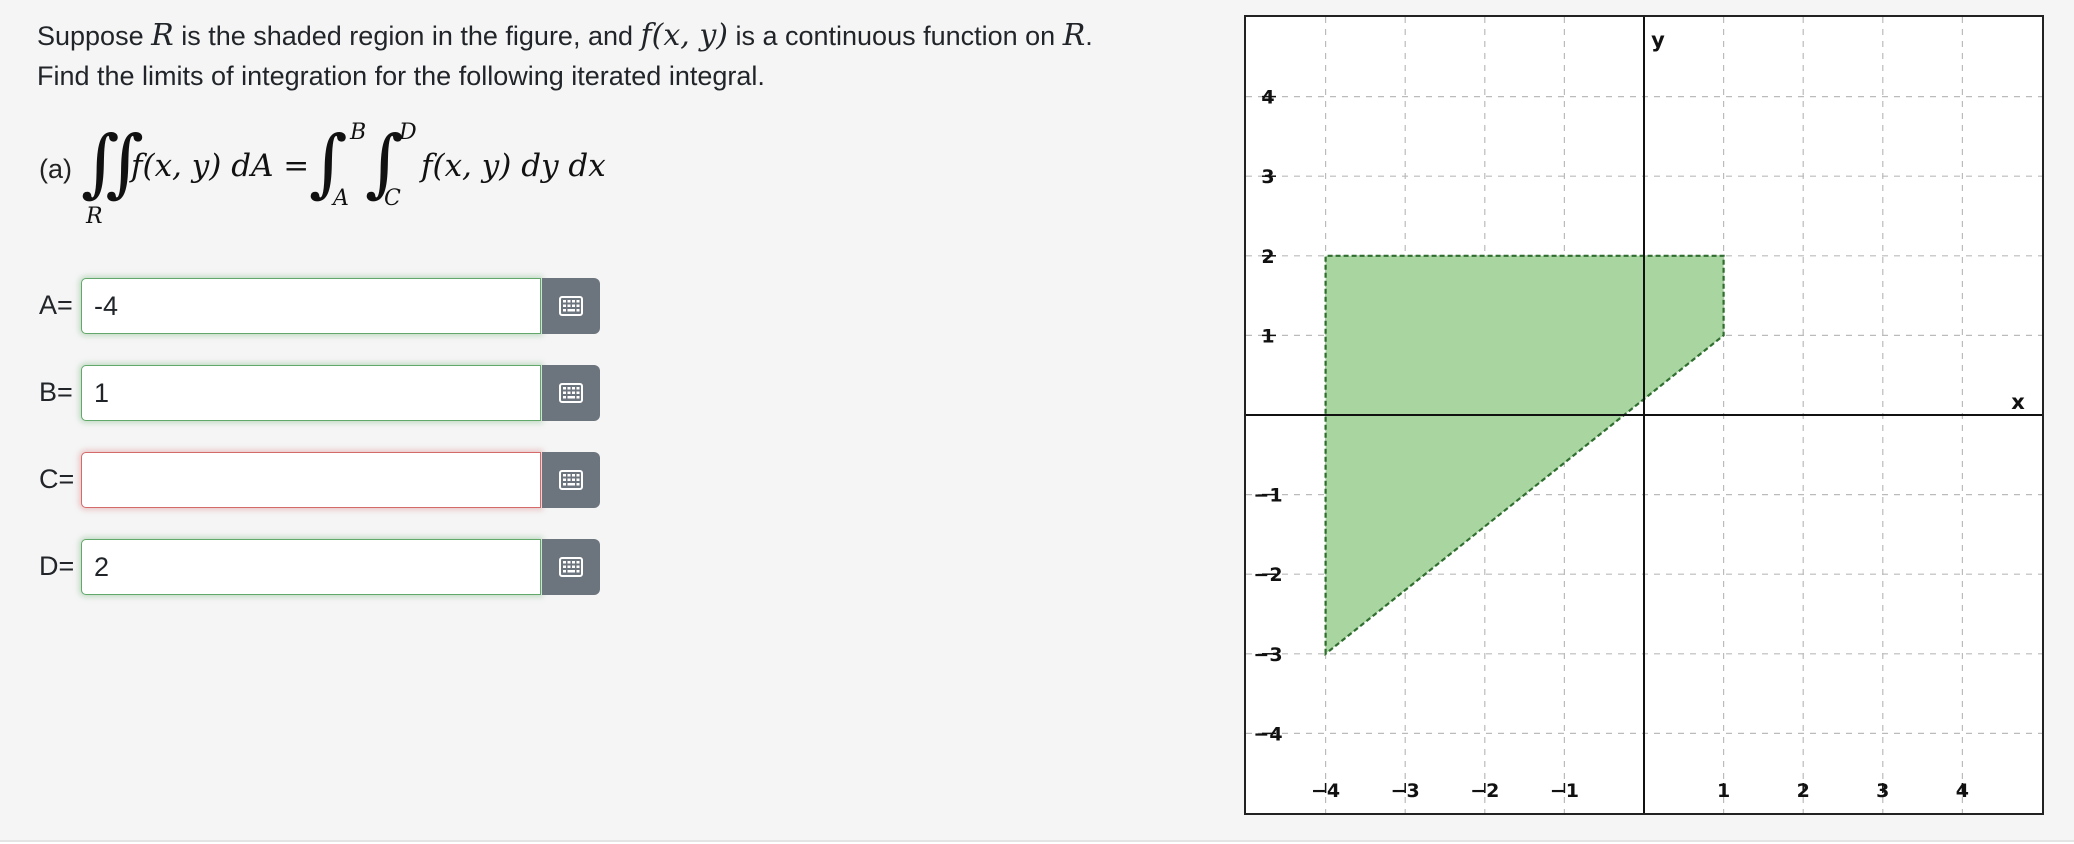  What do you see at coordinates (1524, 455) in the screenshot?
I see `shaded-region` at bounding box center [1524, 455].